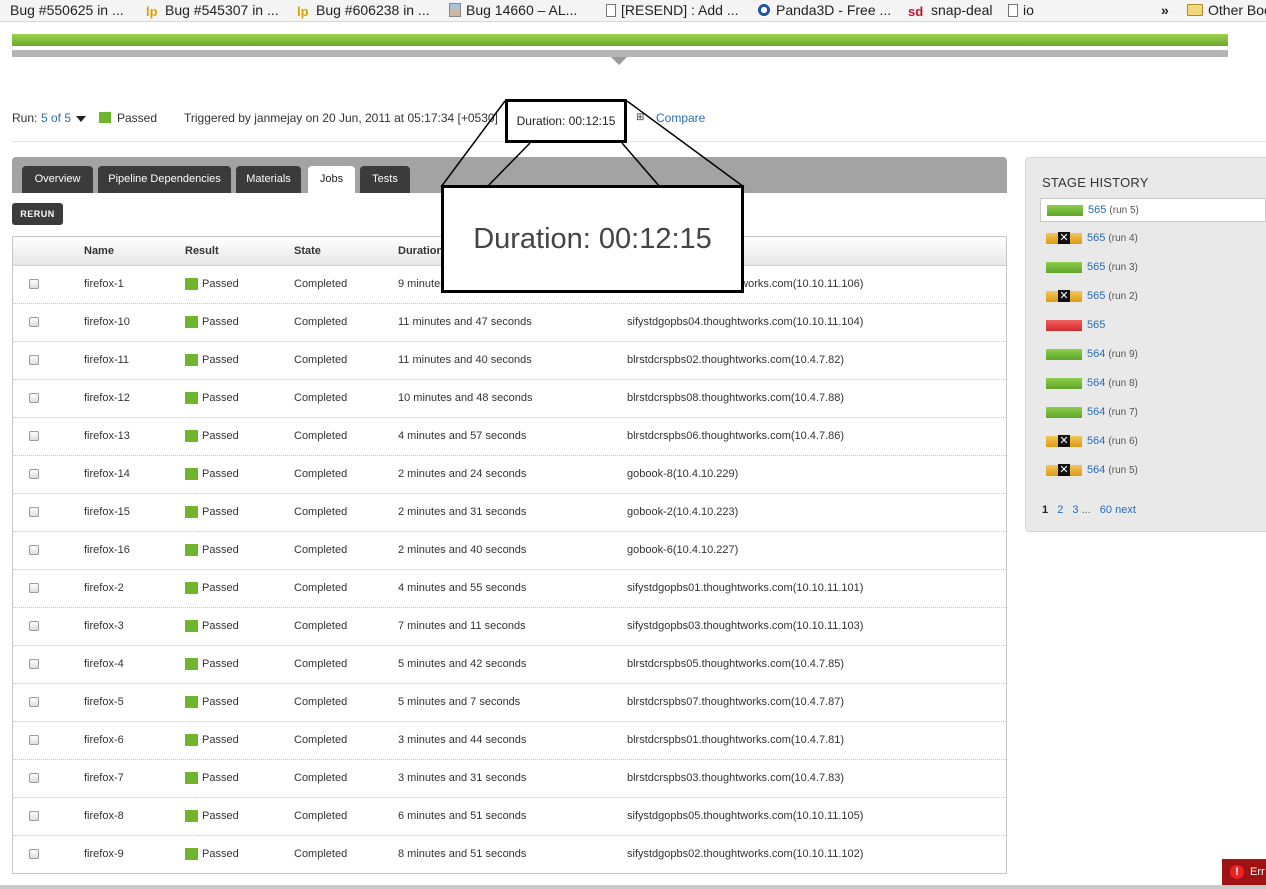 The height and width of the screenshot is (889, 1266). Describe the element at coordinates (1226, 10) in the screenshot. I see `bookmark-other-bookmarks: Other Boo` at that location.